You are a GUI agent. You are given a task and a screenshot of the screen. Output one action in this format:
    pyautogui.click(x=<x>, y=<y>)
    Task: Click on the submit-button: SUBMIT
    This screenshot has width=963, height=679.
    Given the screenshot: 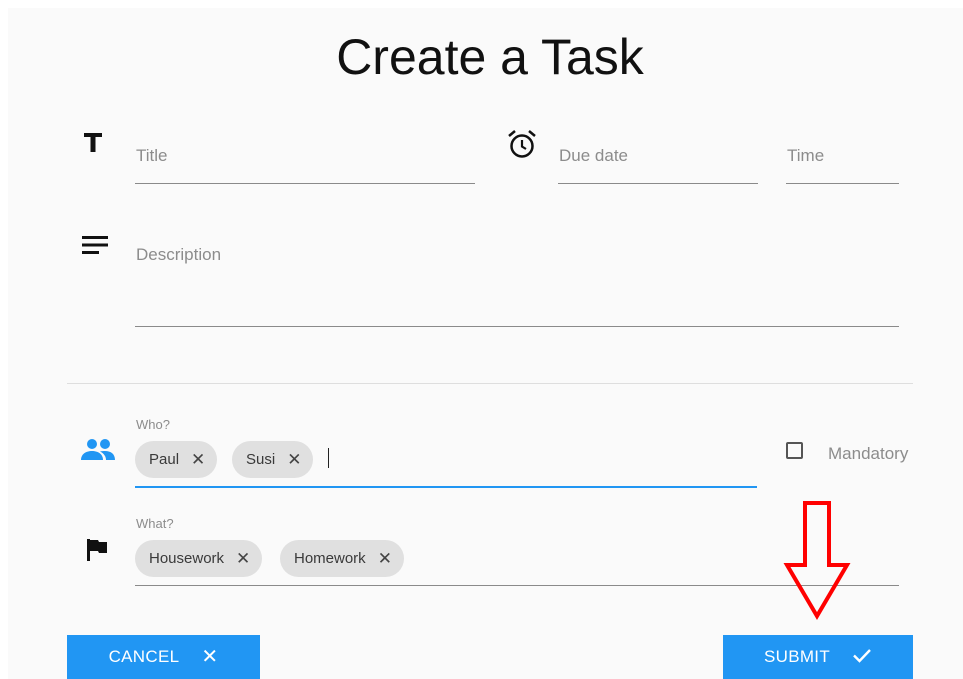 What is the action you would take?
    pyautogui.click(x=818, y=657)
    